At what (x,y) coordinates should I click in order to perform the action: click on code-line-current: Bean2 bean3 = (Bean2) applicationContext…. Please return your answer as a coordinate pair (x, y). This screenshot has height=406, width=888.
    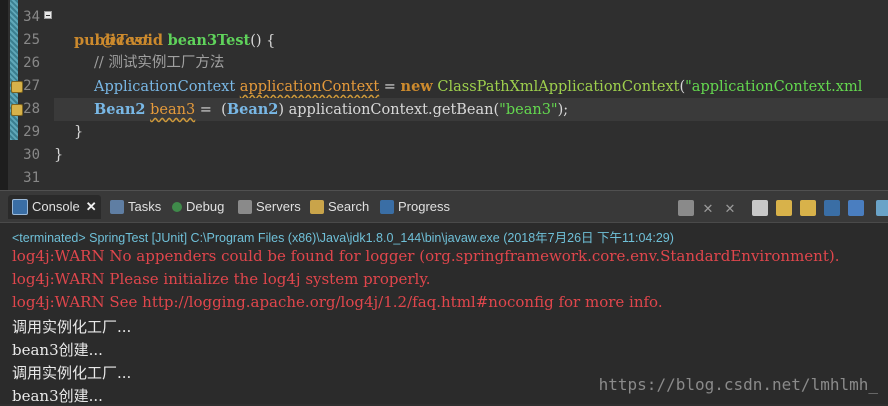
    Looking at the image, I should click on (471, 109).